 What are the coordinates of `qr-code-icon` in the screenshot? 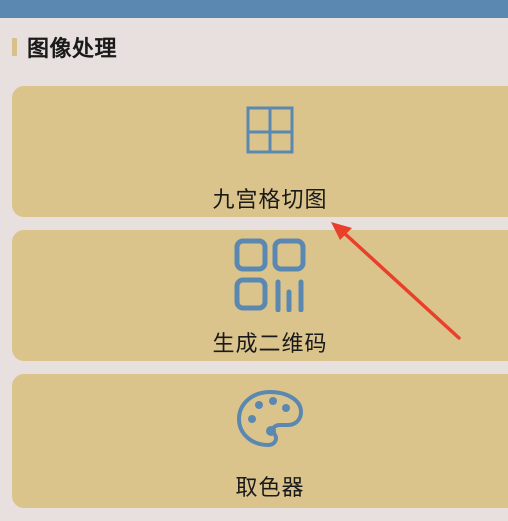 It's located at (270, 275).